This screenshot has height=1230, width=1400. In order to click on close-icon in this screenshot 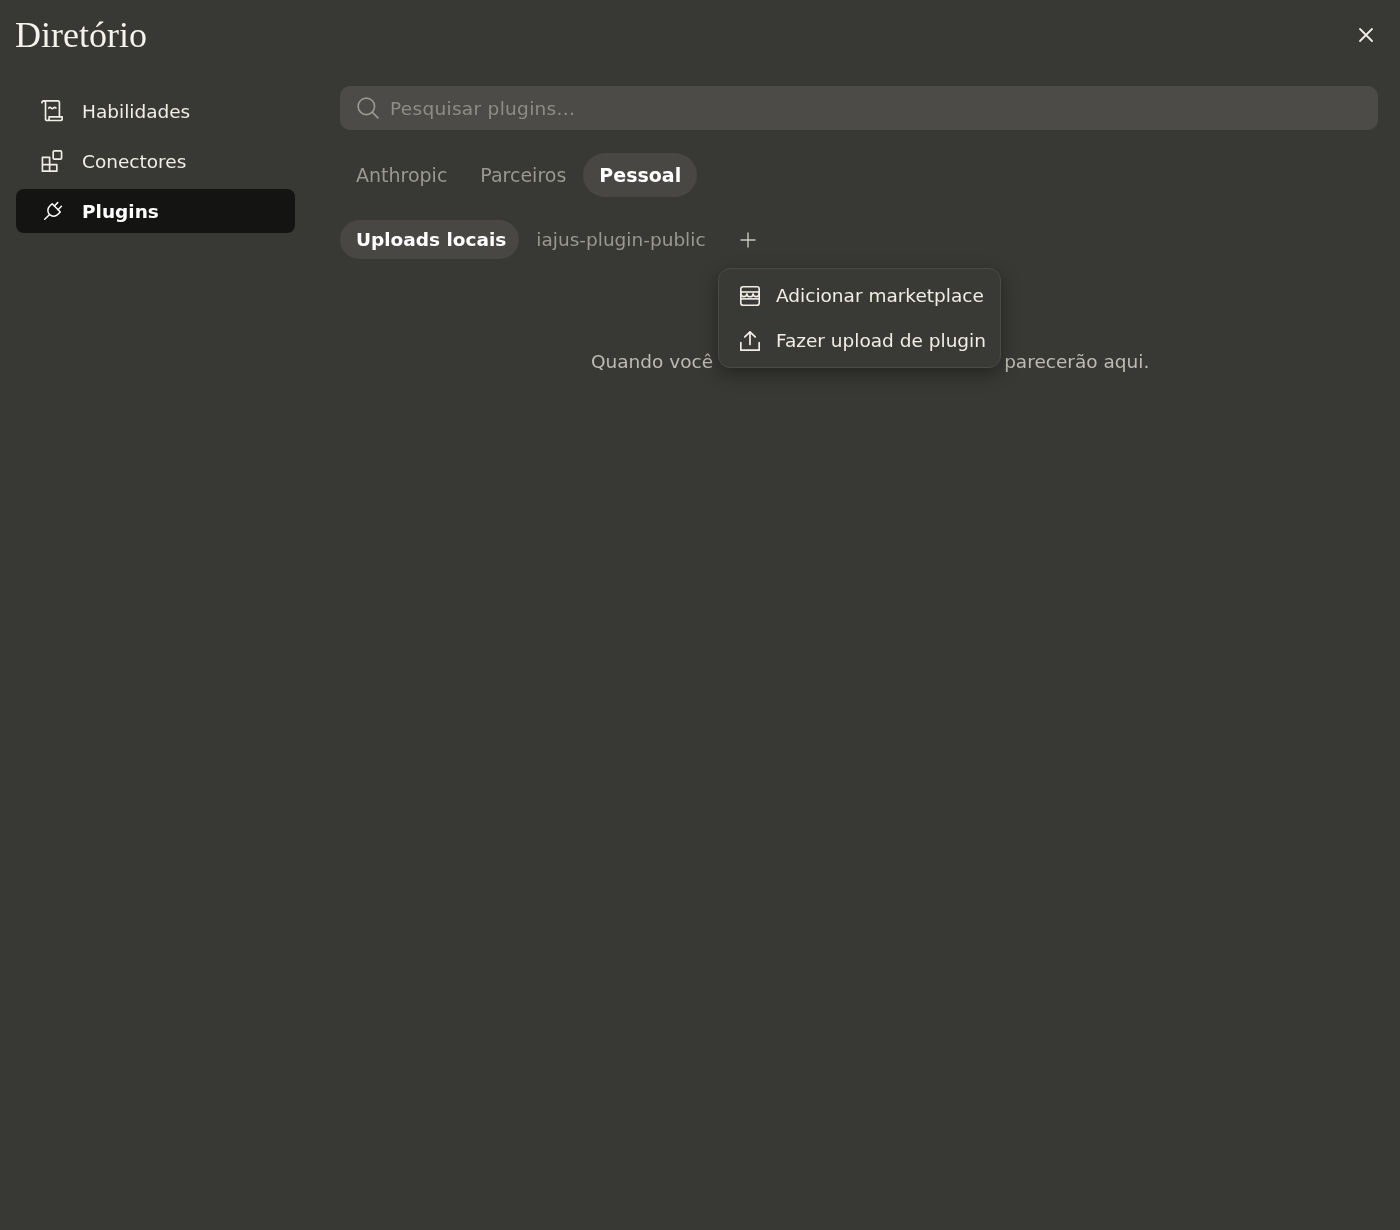, I will do `click(1366, 35)`.